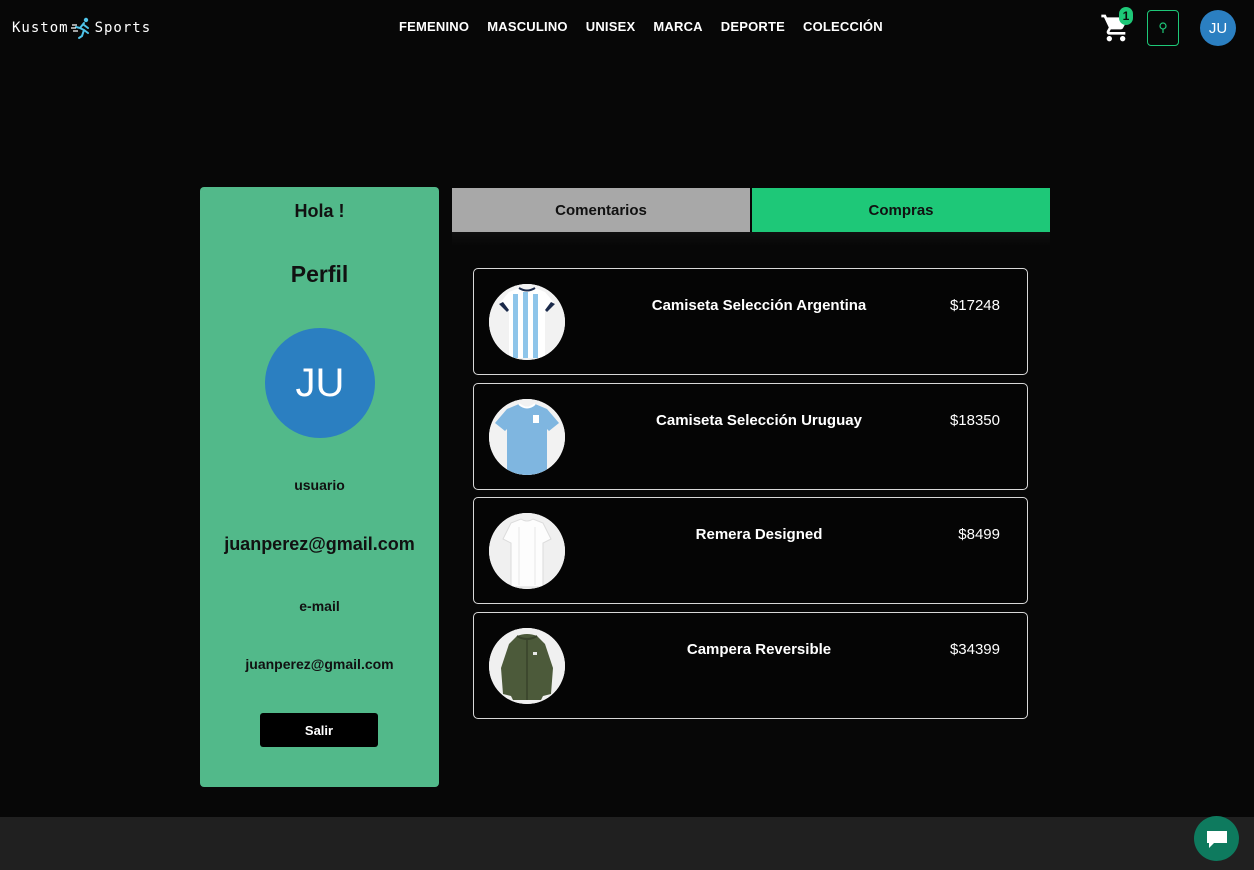 Image resolution: width=1254 pixels, height=870 pixels. What do you see at coordinates (434, 26) in the screenshot?
I see `nav-femenino: FEMENINO` at bounding box center [434, 26].